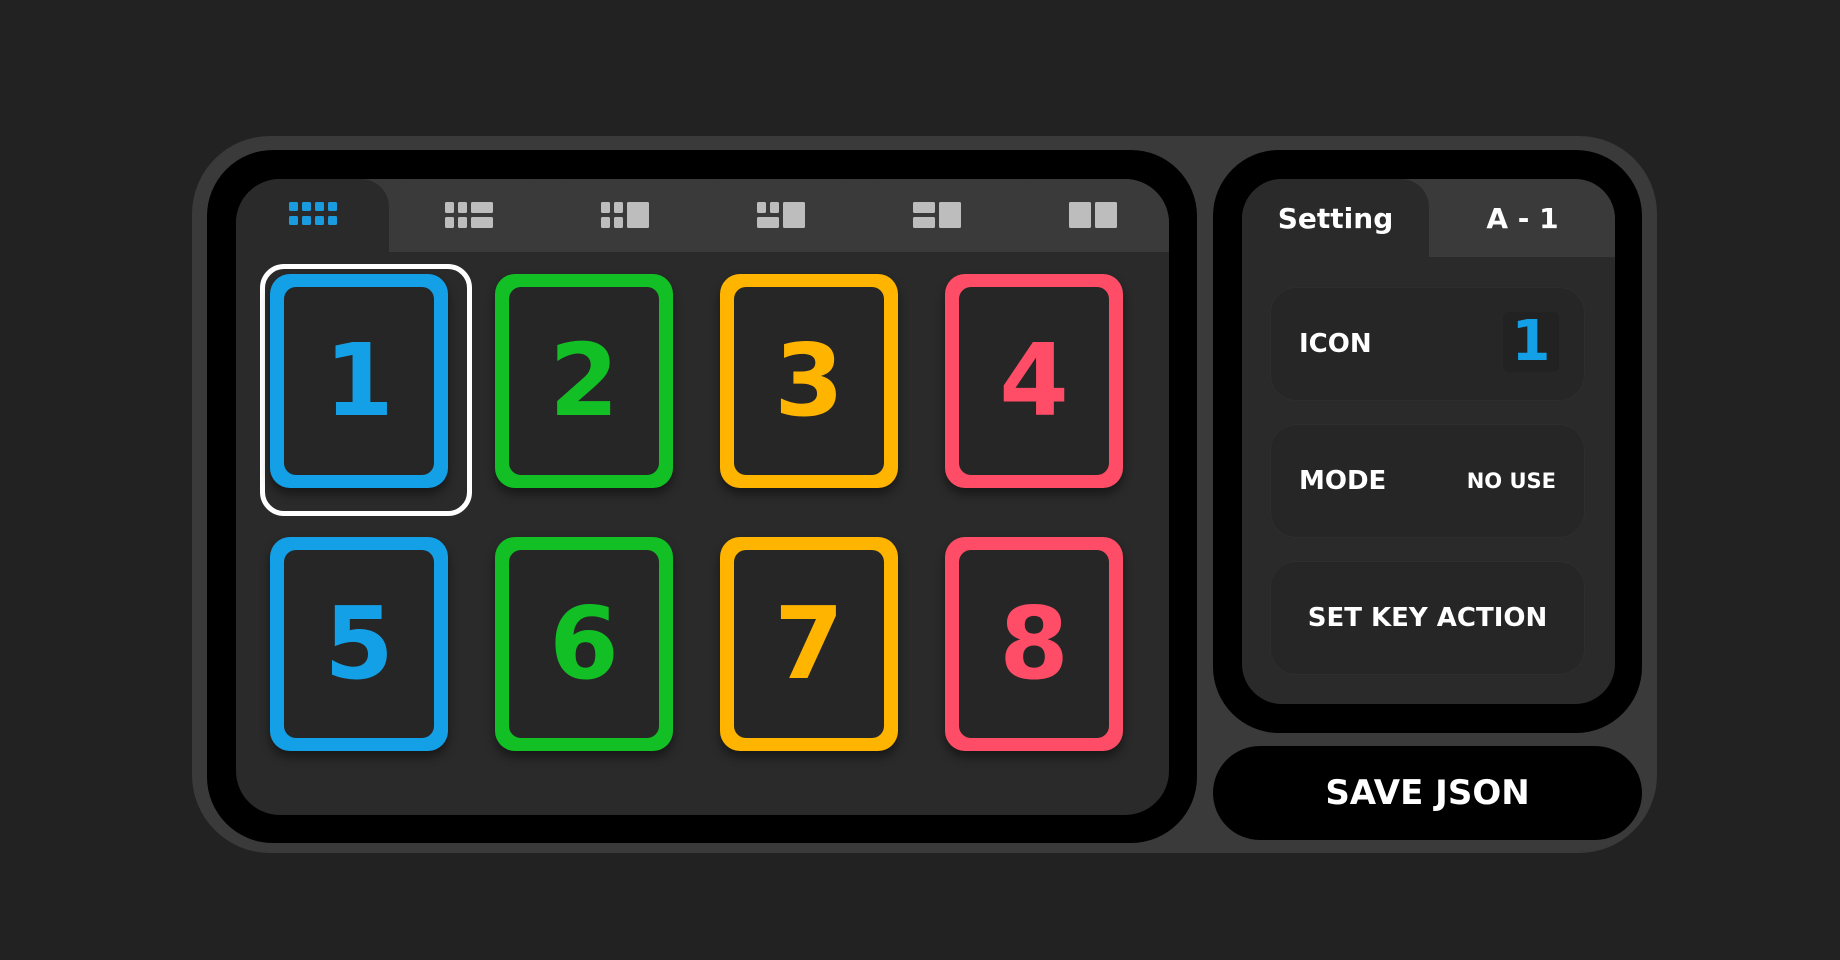 Image resolution: width=1840 pixels, height=960 pixels. Describe the element at coordinates (702, 215) in the screenshot. I see `layout-tab-bar` at that location.